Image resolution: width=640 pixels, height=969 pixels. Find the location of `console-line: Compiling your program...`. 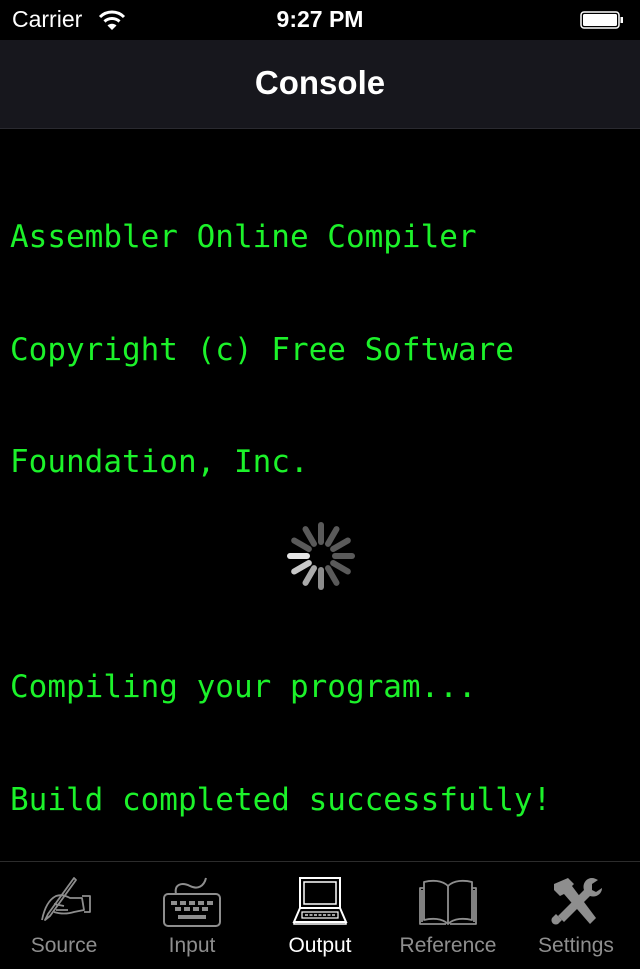

console-line: Compiling your program... is located at coordinates (243, 687).